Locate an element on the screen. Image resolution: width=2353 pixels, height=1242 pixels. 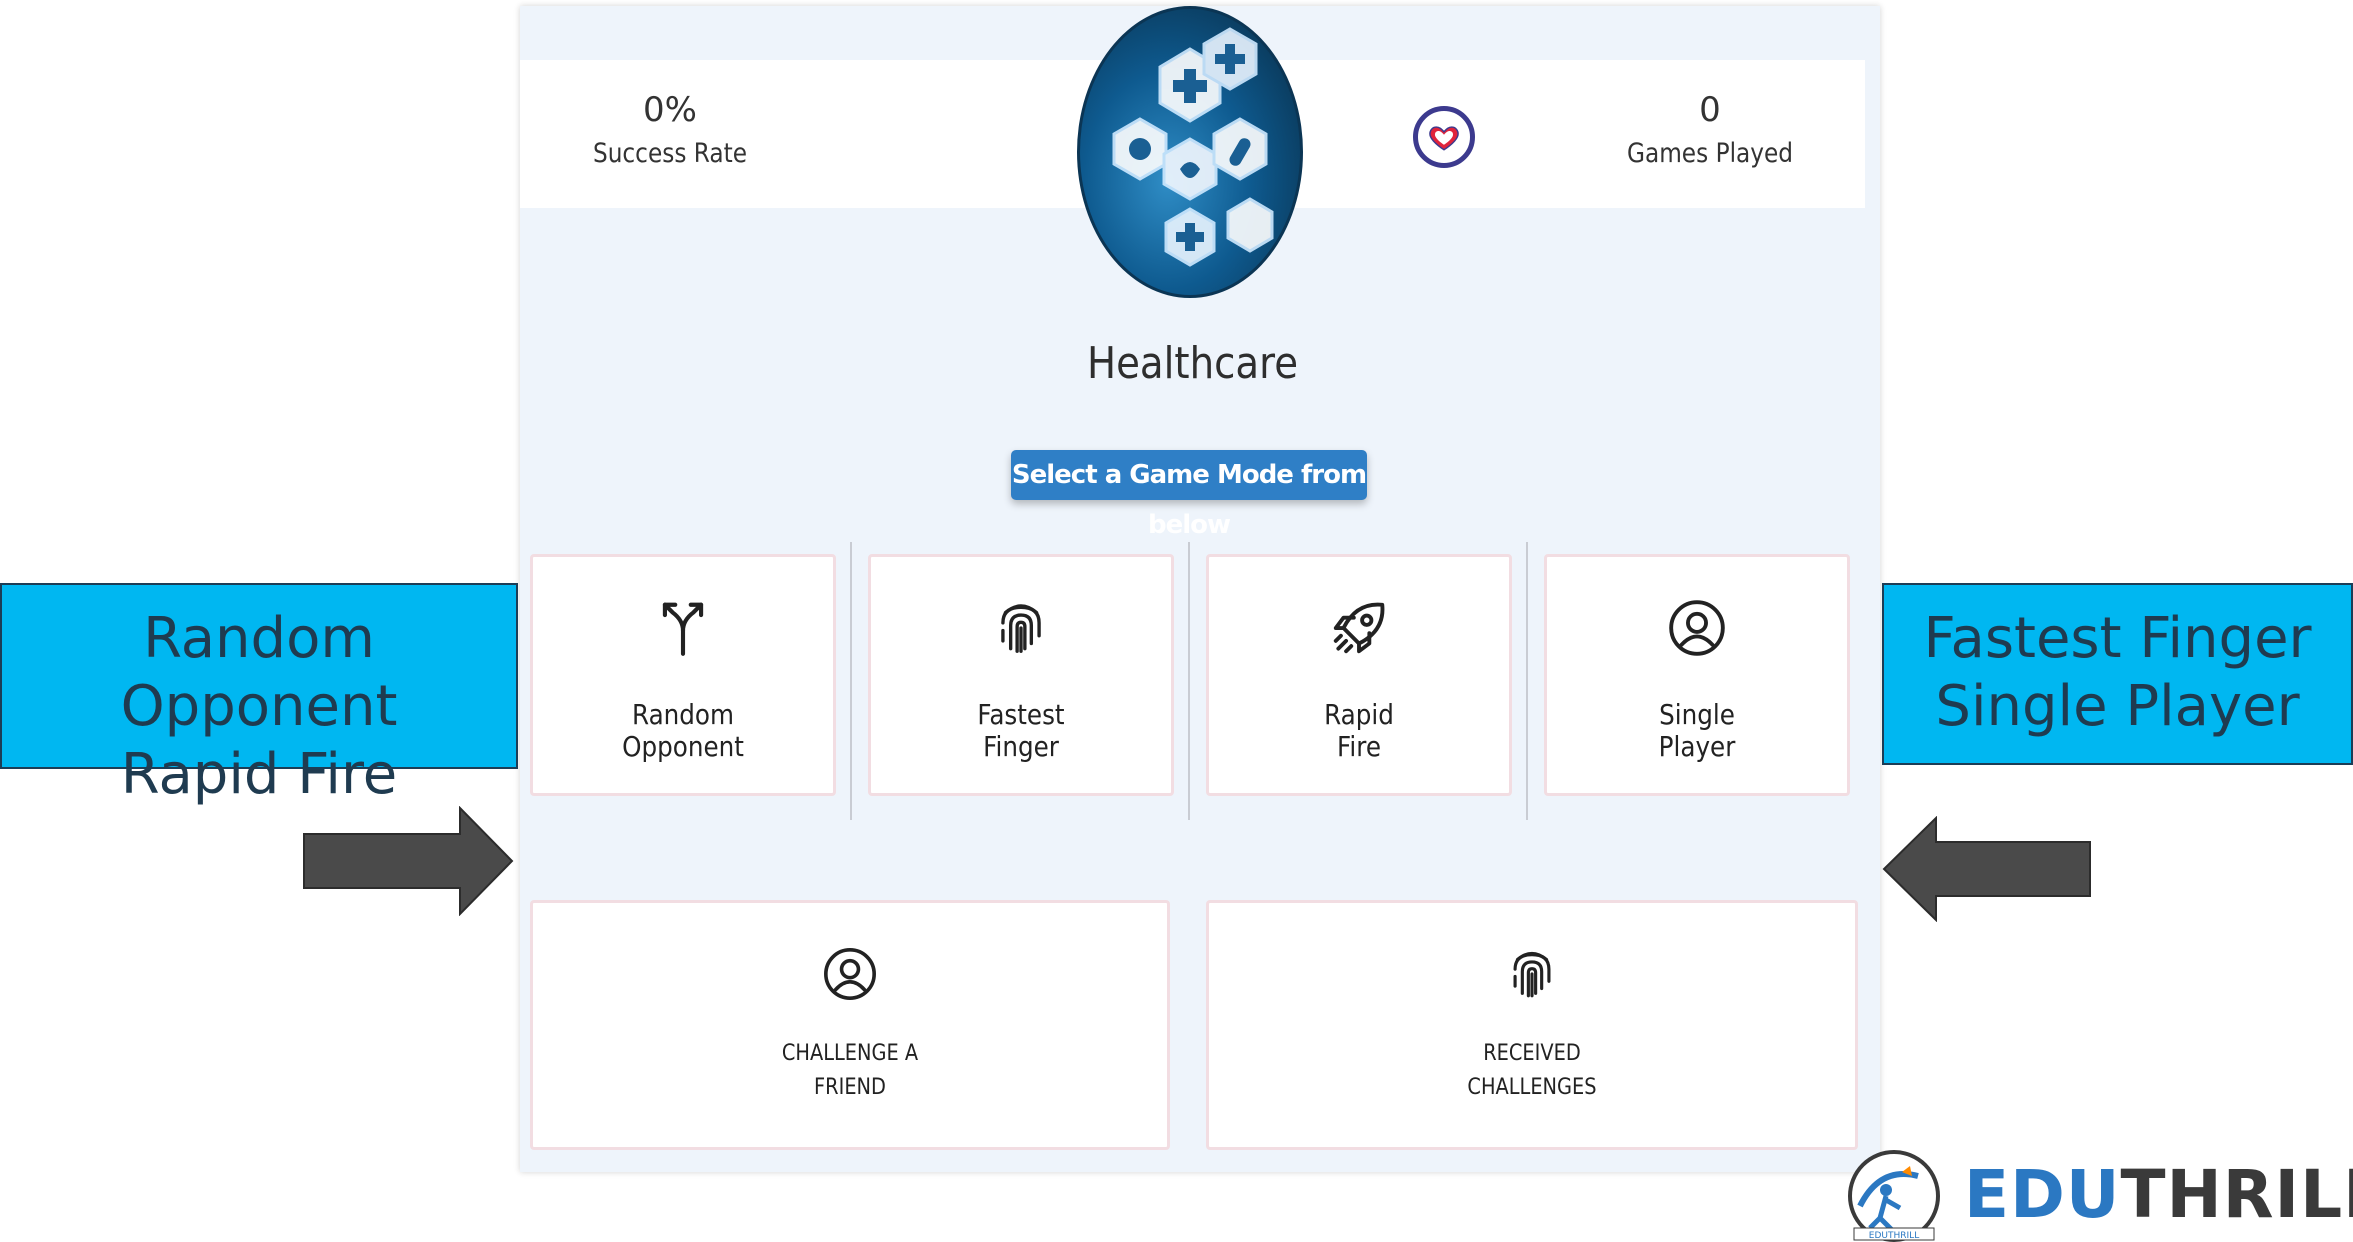
left-arrow-icon is located at coordinates (1986, 869).